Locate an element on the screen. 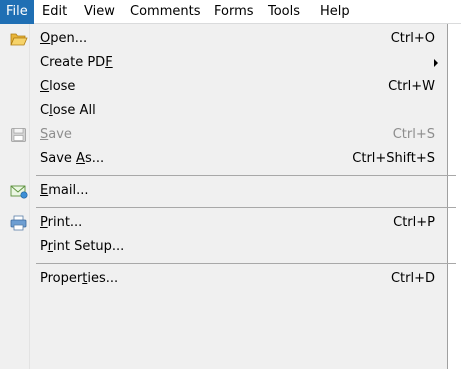 The height and width of the screenshot is (369, 461). menu-comments: Comments is located at coordinates (165, 12).